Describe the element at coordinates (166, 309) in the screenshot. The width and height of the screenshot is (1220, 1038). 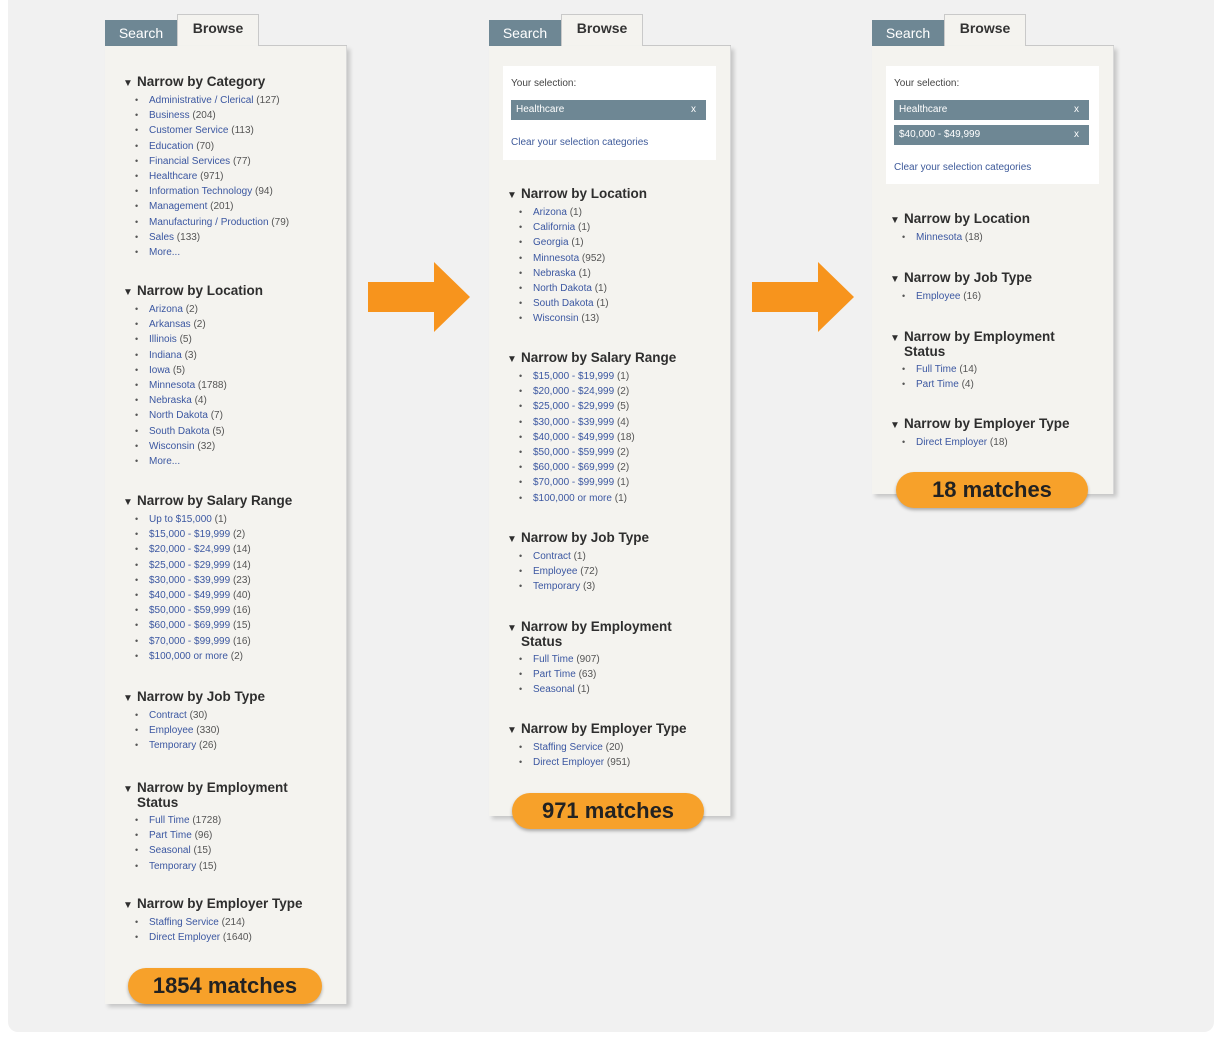
I see `filter-option: • Arizona (2)` at that location.